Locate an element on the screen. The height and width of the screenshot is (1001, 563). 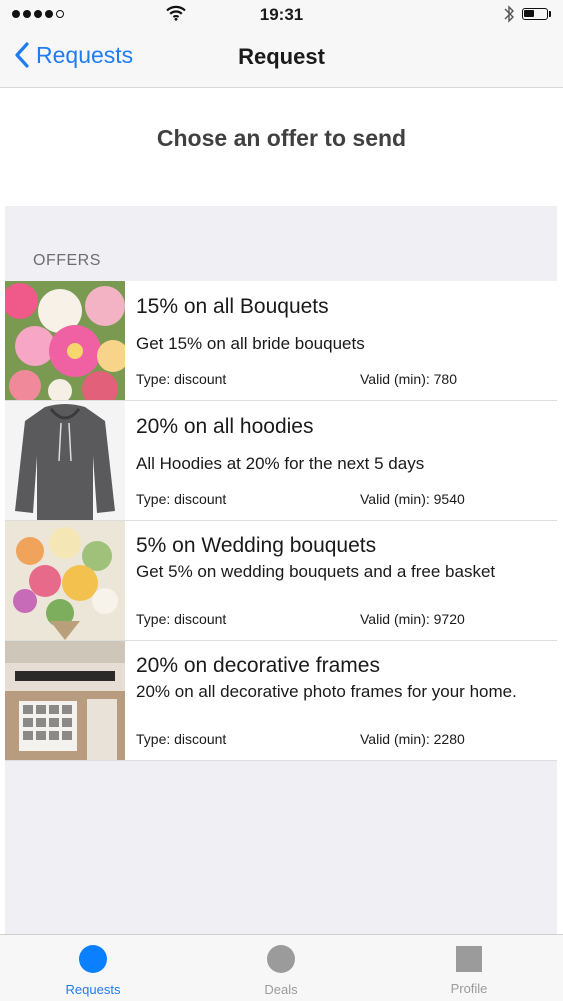
navigation-bar: Requests Request is located at coordinates (281, 59).